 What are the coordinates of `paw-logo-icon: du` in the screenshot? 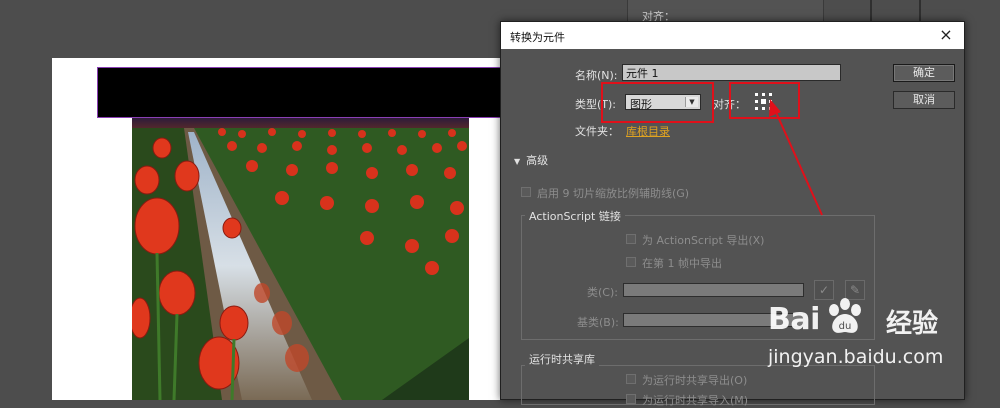 It's located at (845, 315).